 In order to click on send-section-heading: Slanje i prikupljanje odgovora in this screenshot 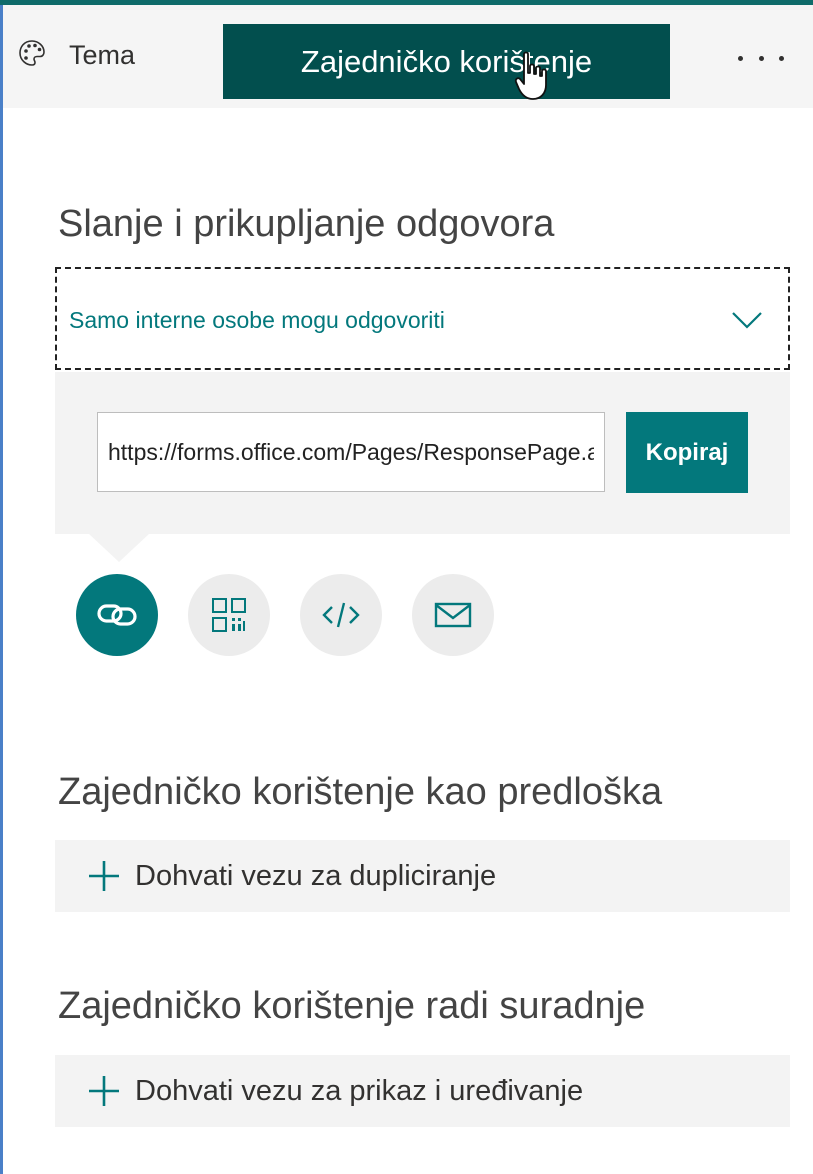, I will do `click(306, 224)`.